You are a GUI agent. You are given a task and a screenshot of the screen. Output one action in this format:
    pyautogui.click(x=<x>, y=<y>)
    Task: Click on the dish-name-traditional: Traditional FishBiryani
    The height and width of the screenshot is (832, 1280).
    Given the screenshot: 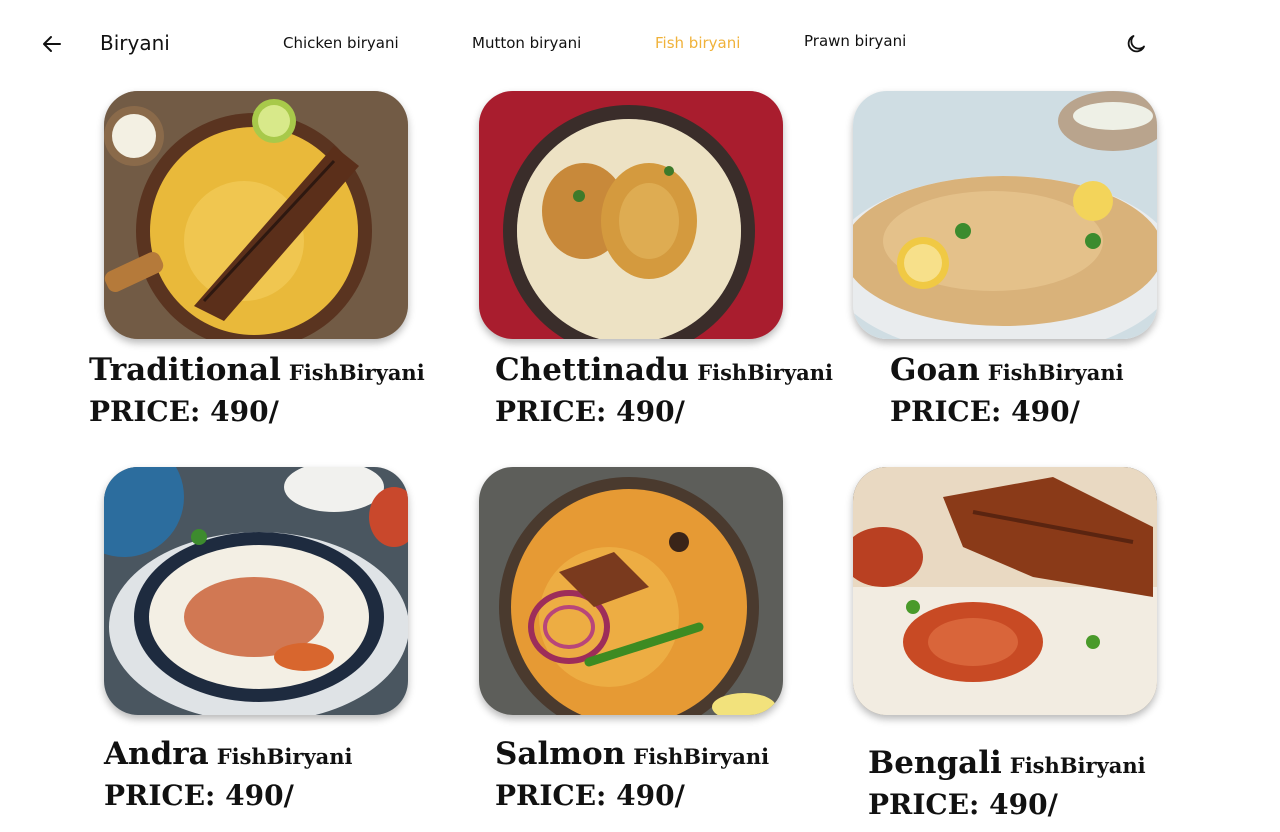 What is the action you would take?
    pyautogui.click(x=257, y=370)
    